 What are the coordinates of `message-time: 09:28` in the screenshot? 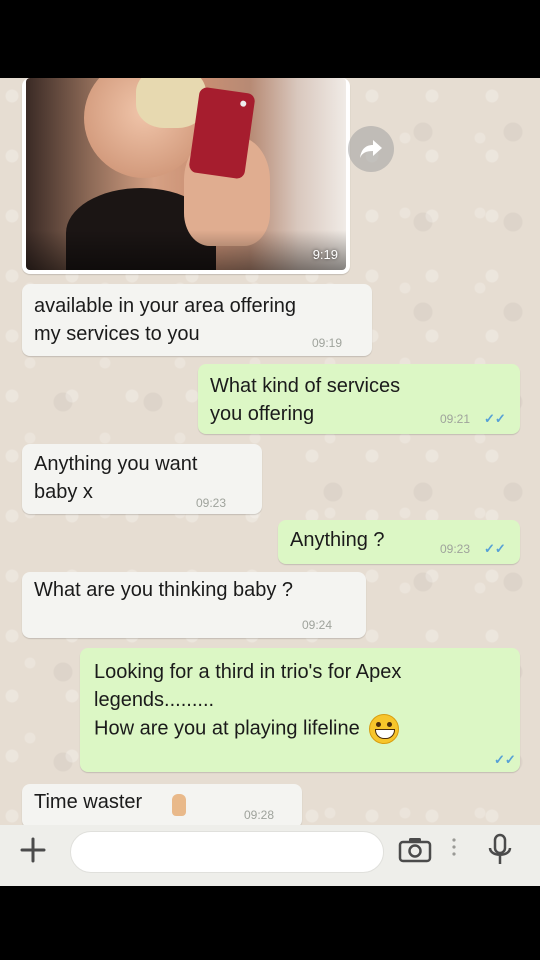 It's located at (259, 815).